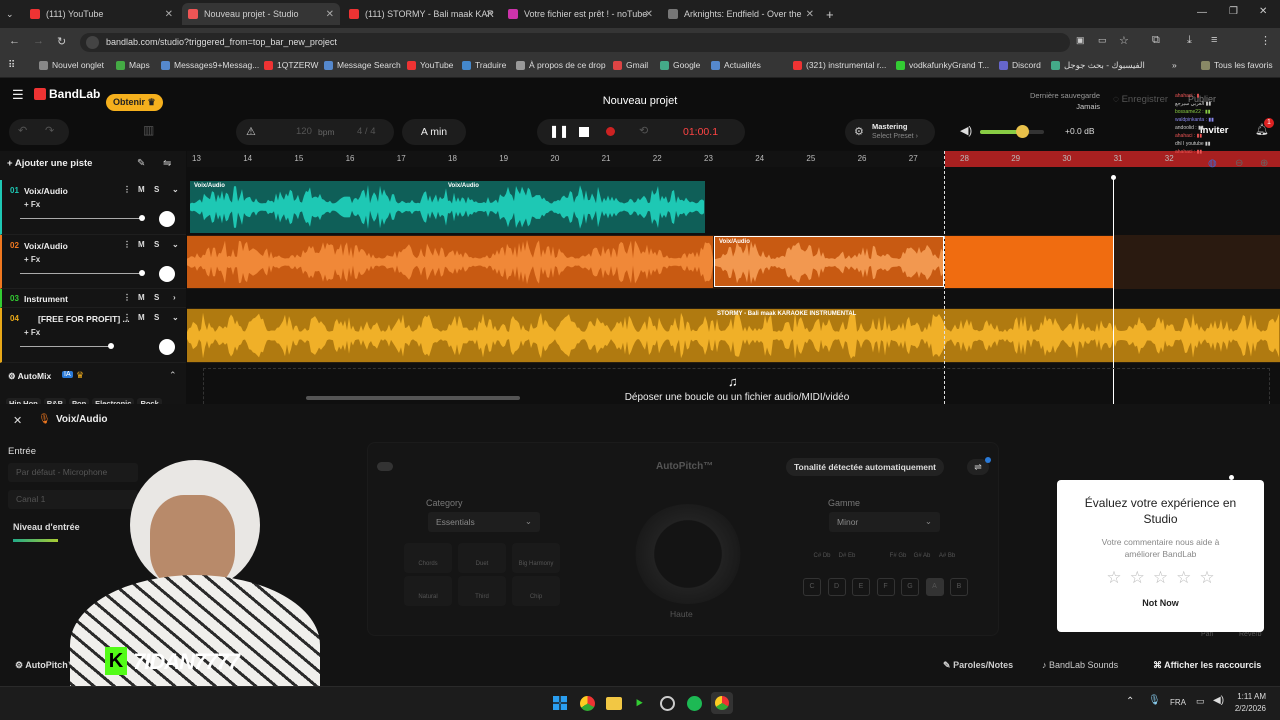 This screenshot has width=1280, height=720. Describe the element at coordinates (922, 561) in the screenshot. I see `key-sharp: G# Ab` at that location.